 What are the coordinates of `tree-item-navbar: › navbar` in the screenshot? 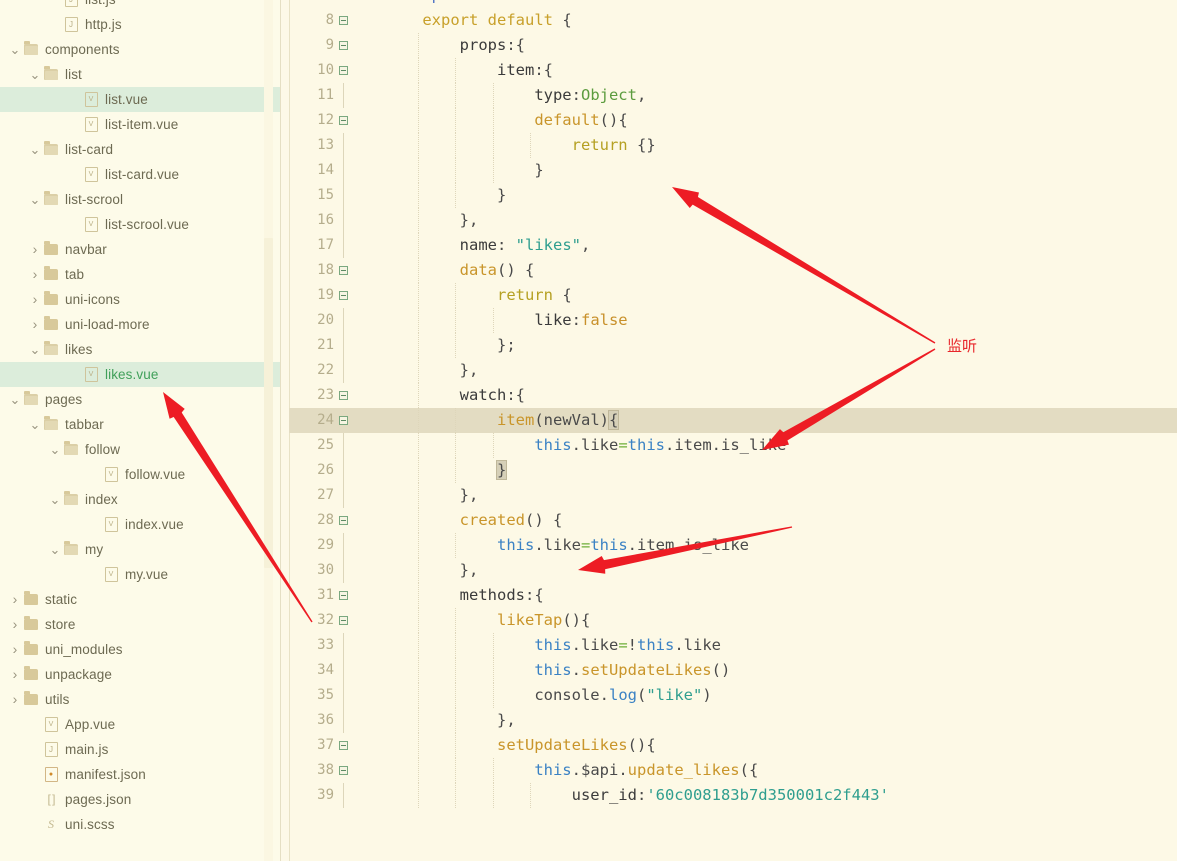 It's located at (140, 249).